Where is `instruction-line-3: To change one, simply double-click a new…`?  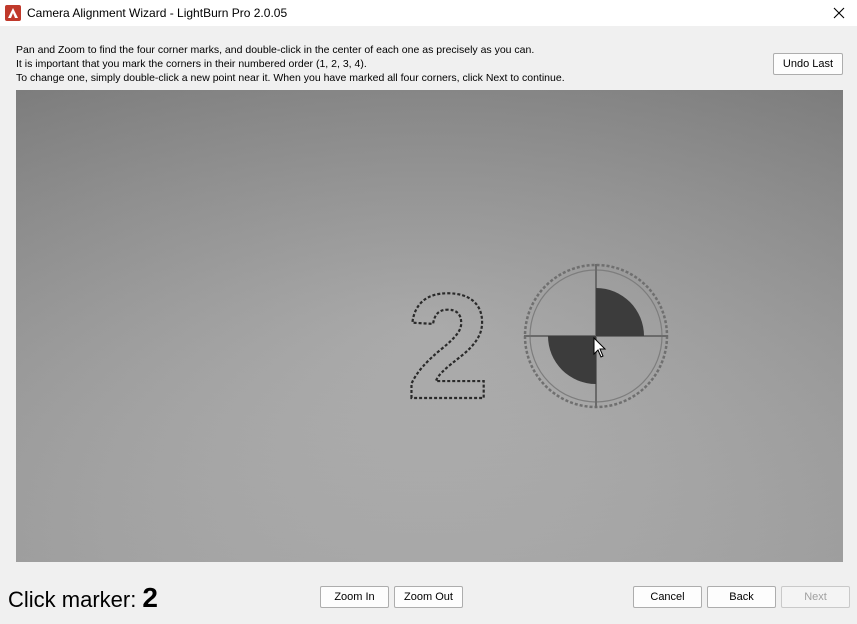
instruction-line-3: To change one, simply double-click a new… is located at coordinates (290, 78).